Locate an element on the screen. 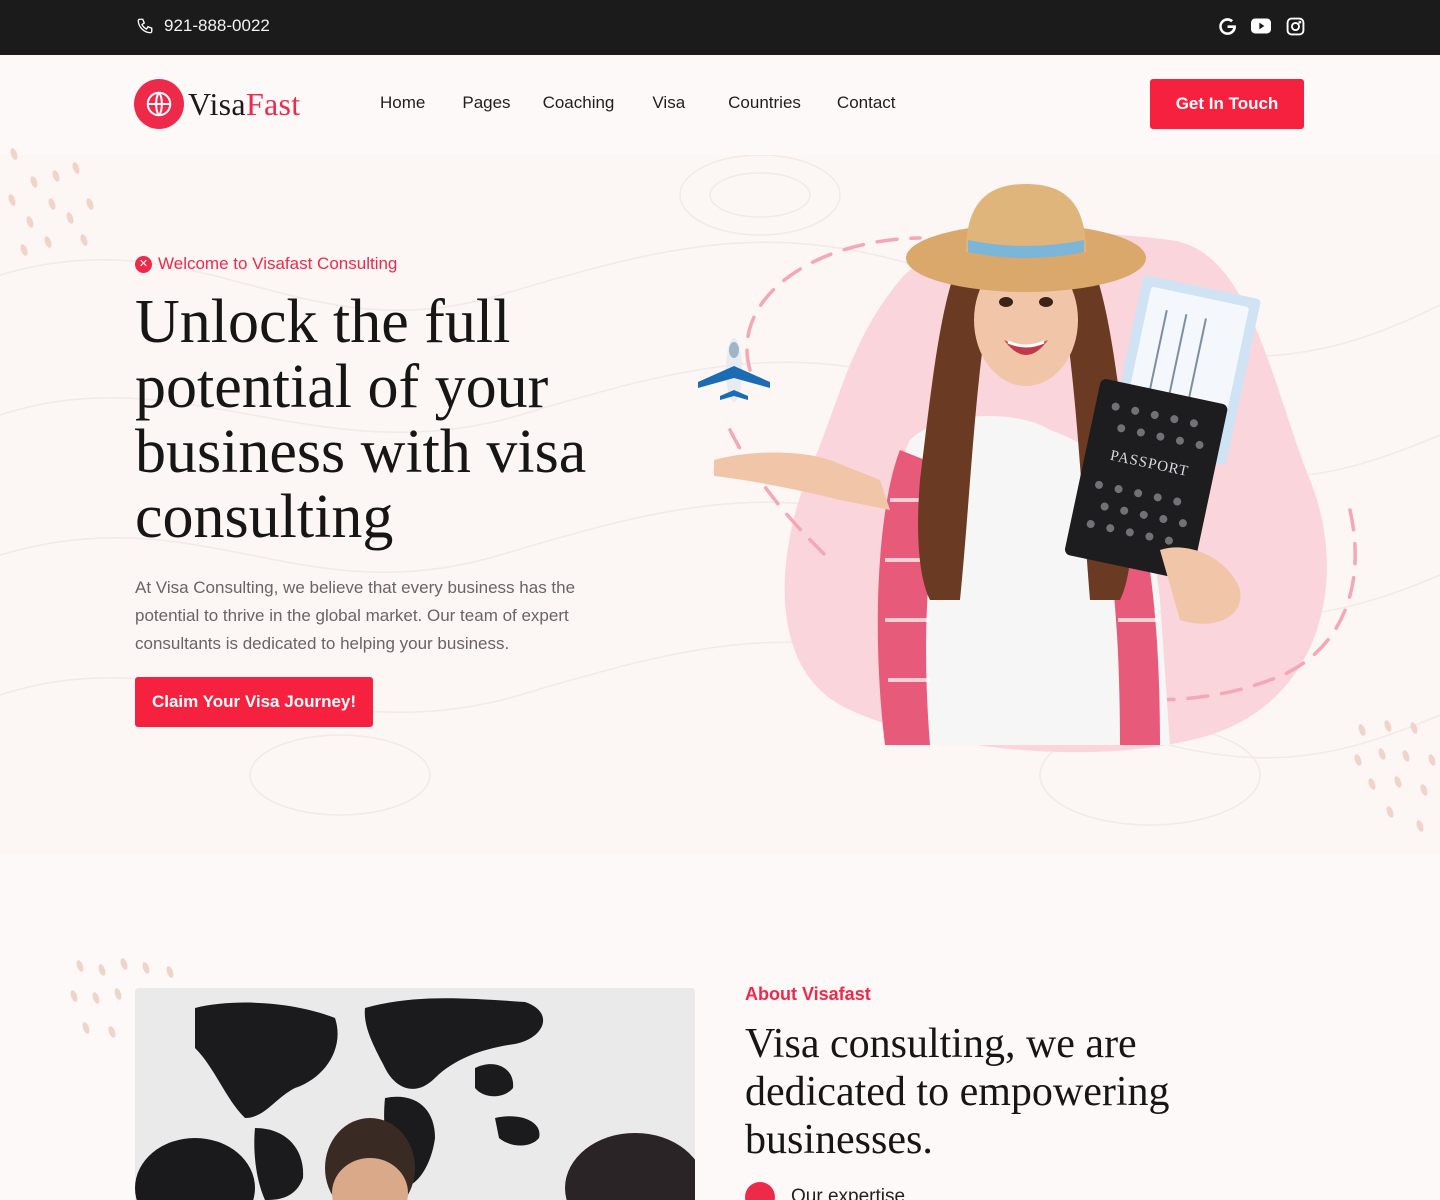  youtube-icon is located at coordinates (1261, 26).